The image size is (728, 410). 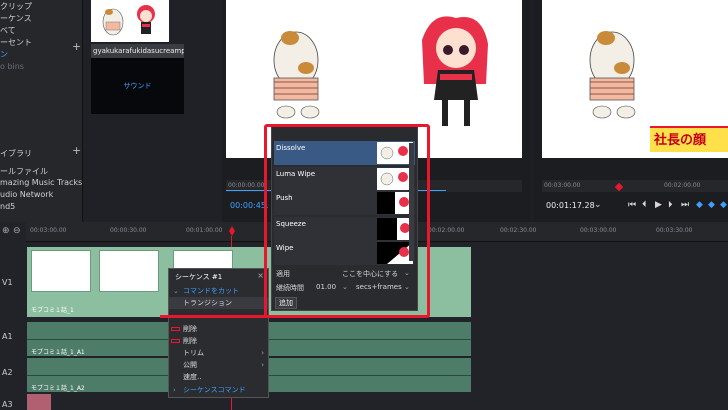 I want to click on dropdown-icon: ⌄, so click(x=598, y=205).